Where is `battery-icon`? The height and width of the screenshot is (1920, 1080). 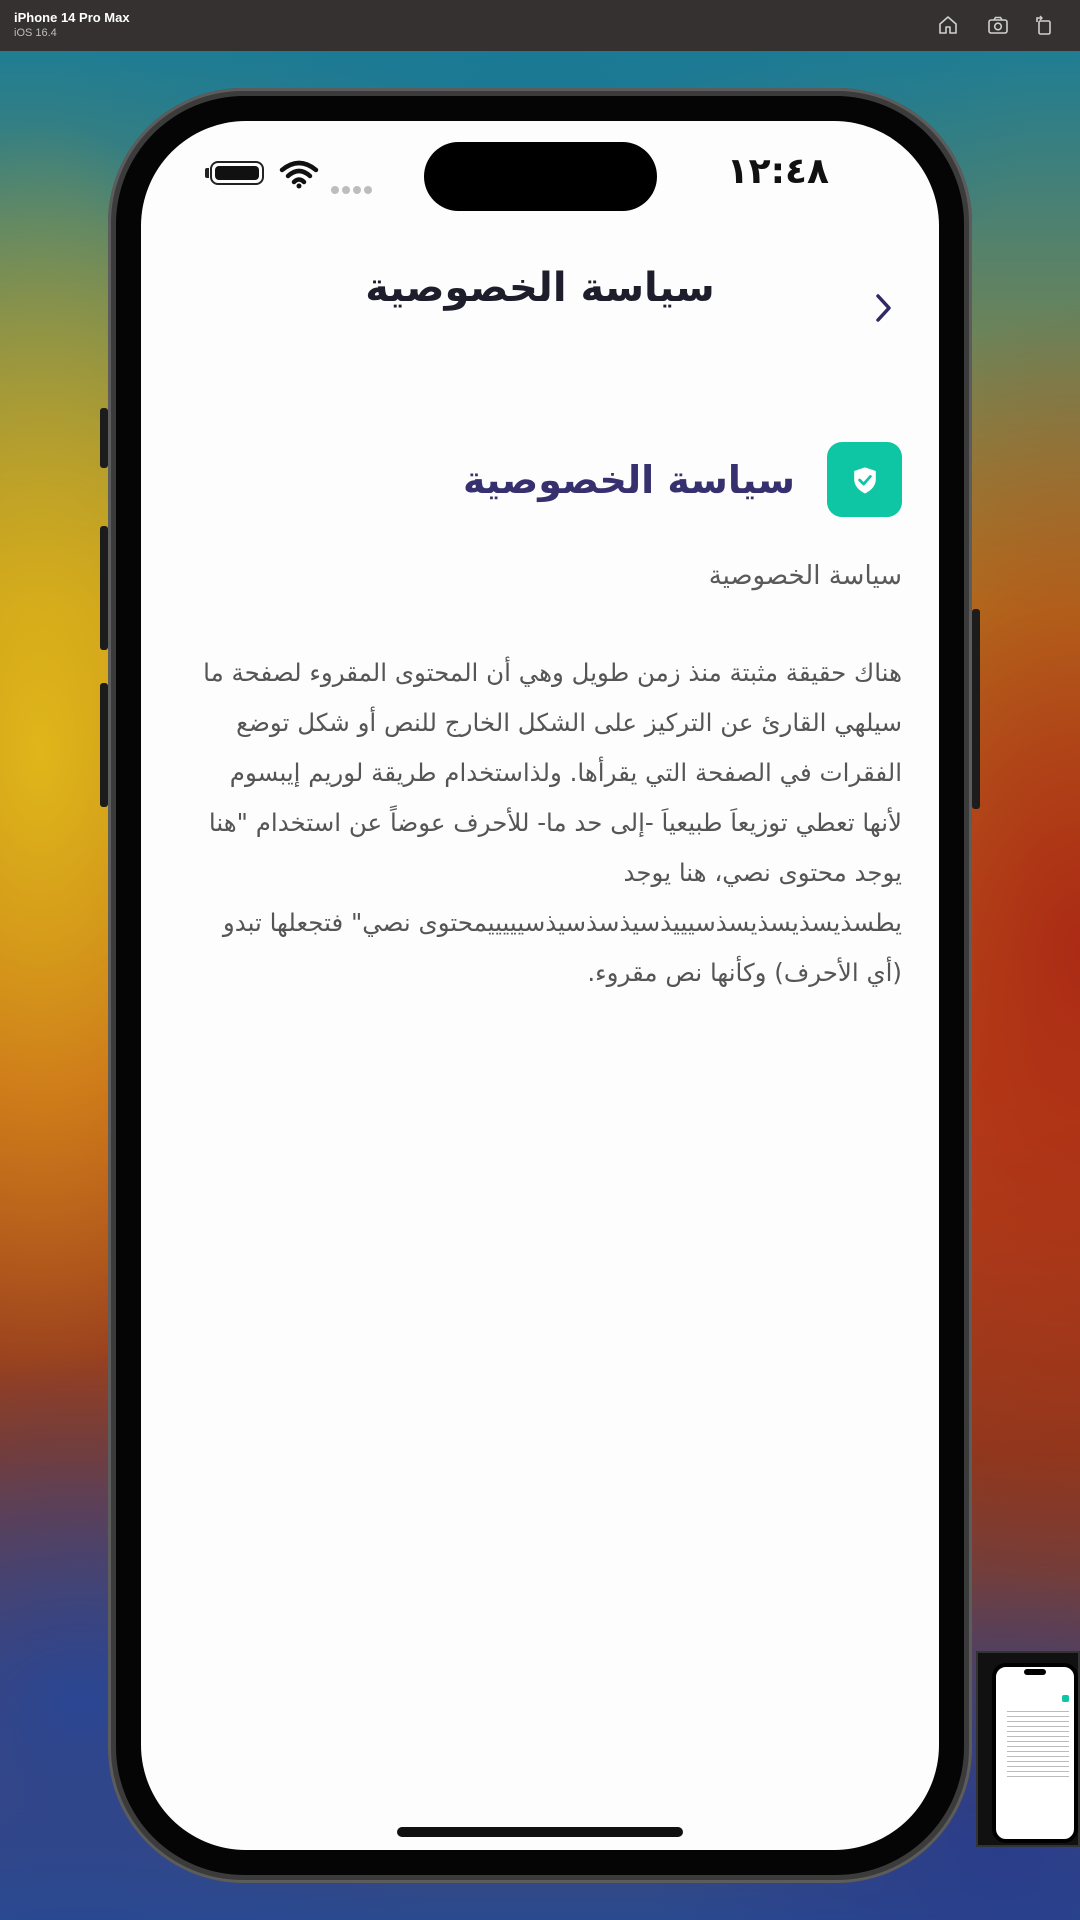 battery-icon is located at coordinates (237, 173).